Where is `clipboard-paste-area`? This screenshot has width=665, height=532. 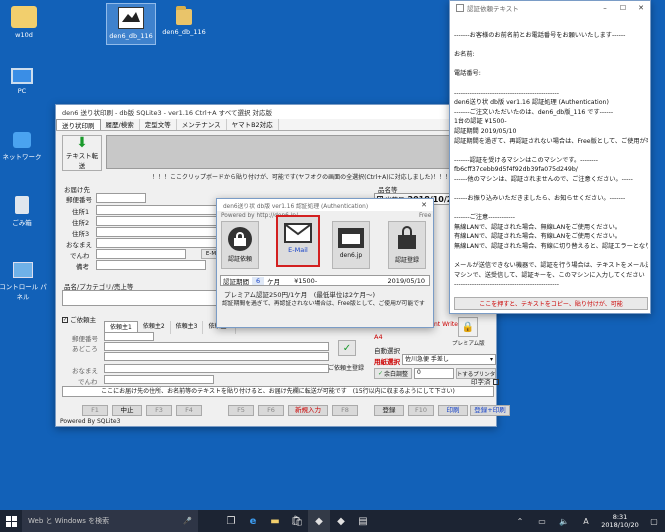 clipboard-paste-area is located at coordinates (298, 152).